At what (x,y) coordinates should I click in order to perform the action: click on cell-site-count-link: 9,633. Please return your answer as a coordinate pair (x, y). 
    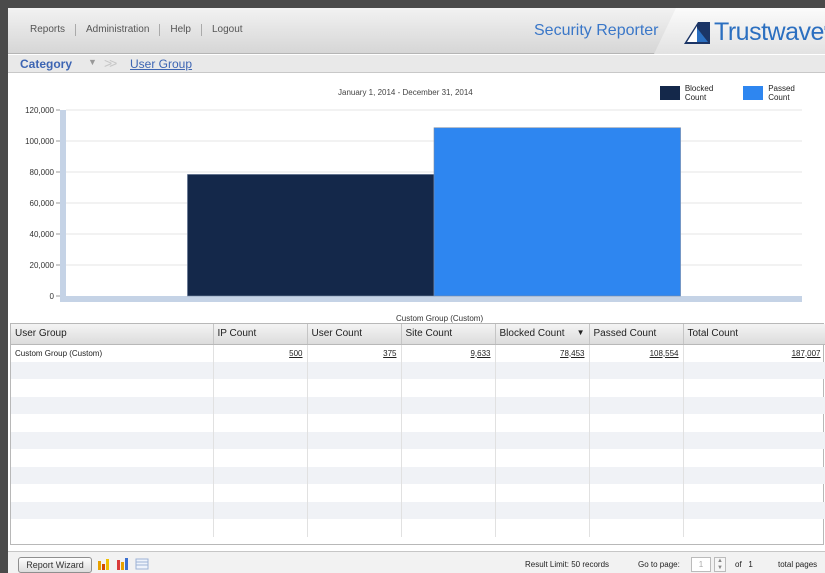
    Looking at the image, I should click on (448, 353).